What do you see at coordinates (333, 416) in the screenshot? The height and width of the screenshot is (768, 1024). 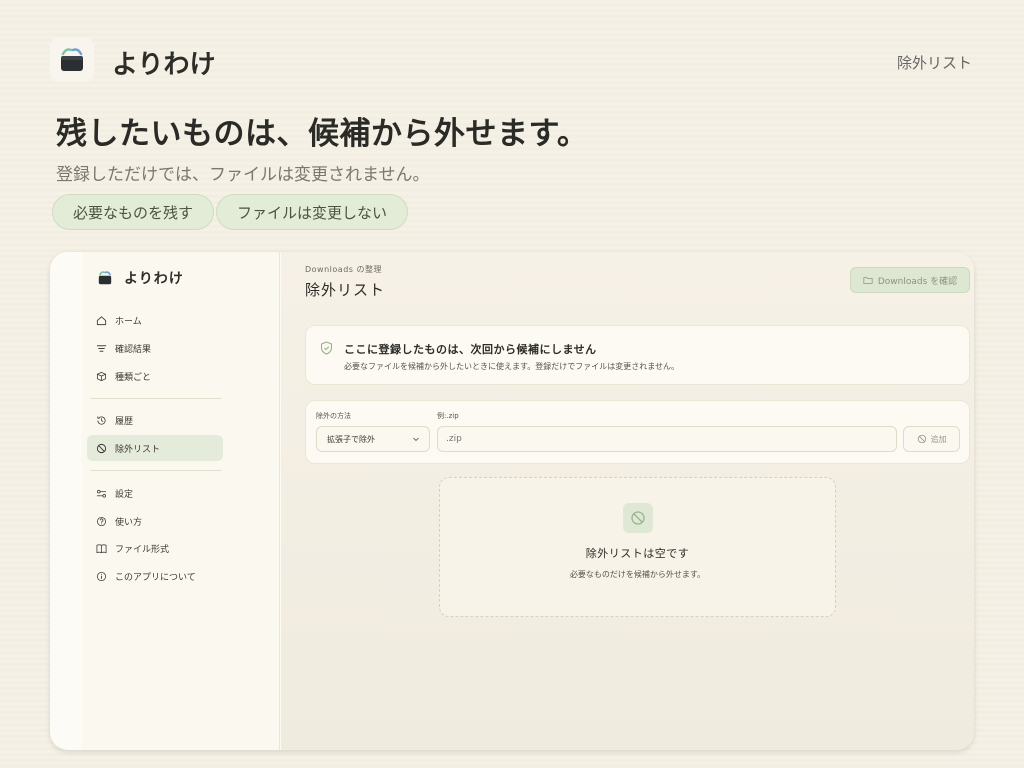 I see `method-label: 除外の方法` at bounding box center [333, 416].